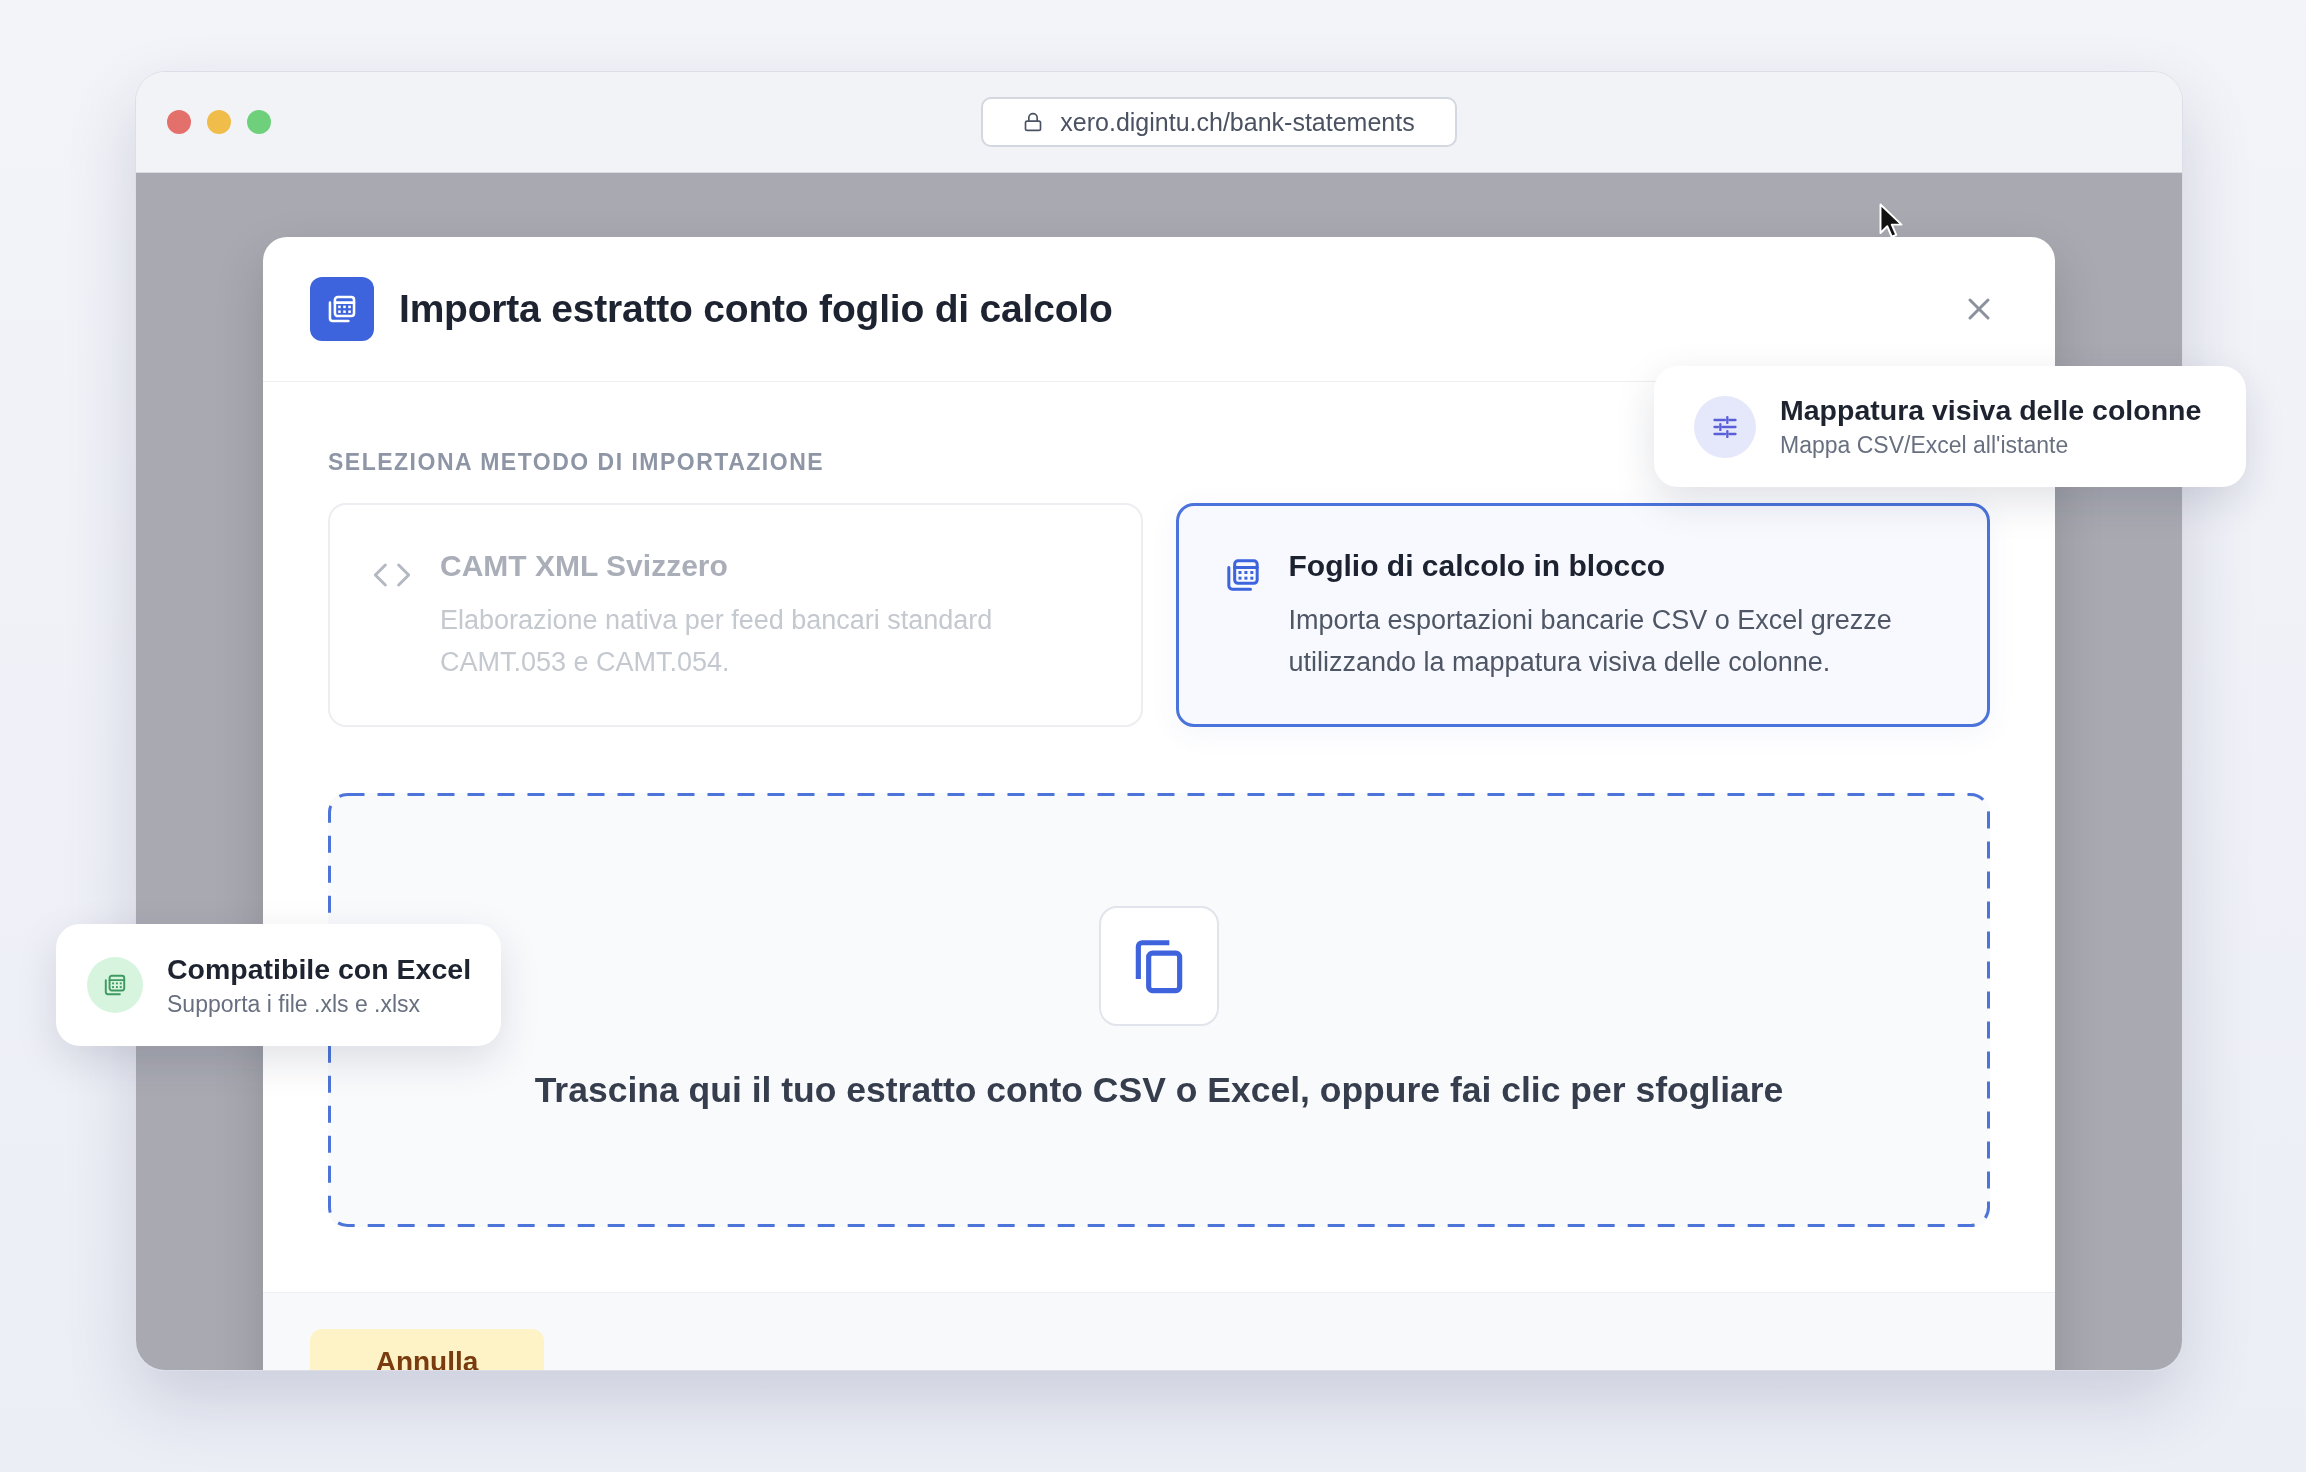 The height and width of the screenshot is (1472, 2306). Describe the element at coordinates (1159, 1090) in the screenshot. I see `drop-zone-text: Trascina qui il tuo estratto conto CSV o Excel, oppure fai clic per sfogliare` at that location.